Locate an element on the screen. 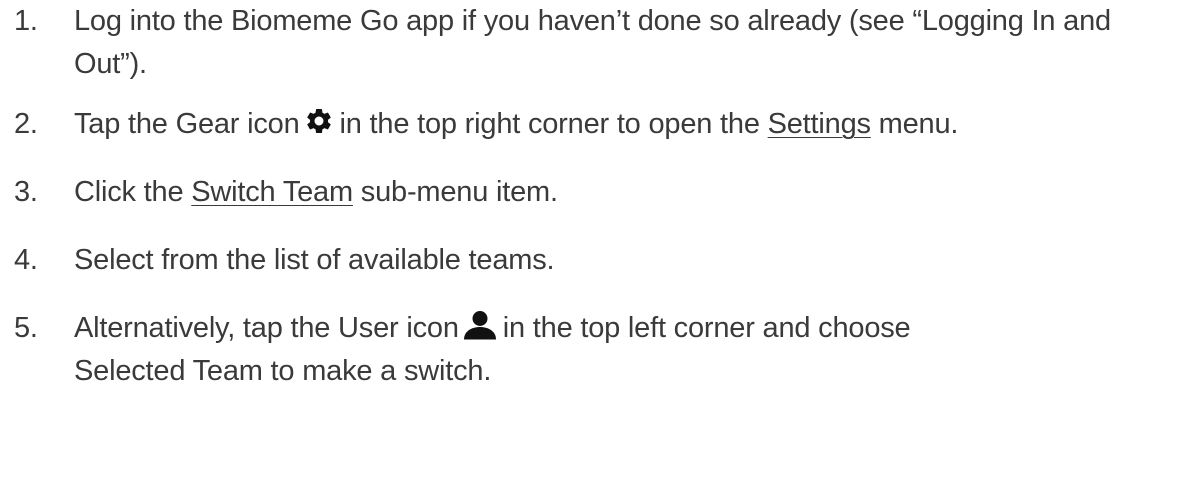  user-icon is located at coordinates (480, 325).